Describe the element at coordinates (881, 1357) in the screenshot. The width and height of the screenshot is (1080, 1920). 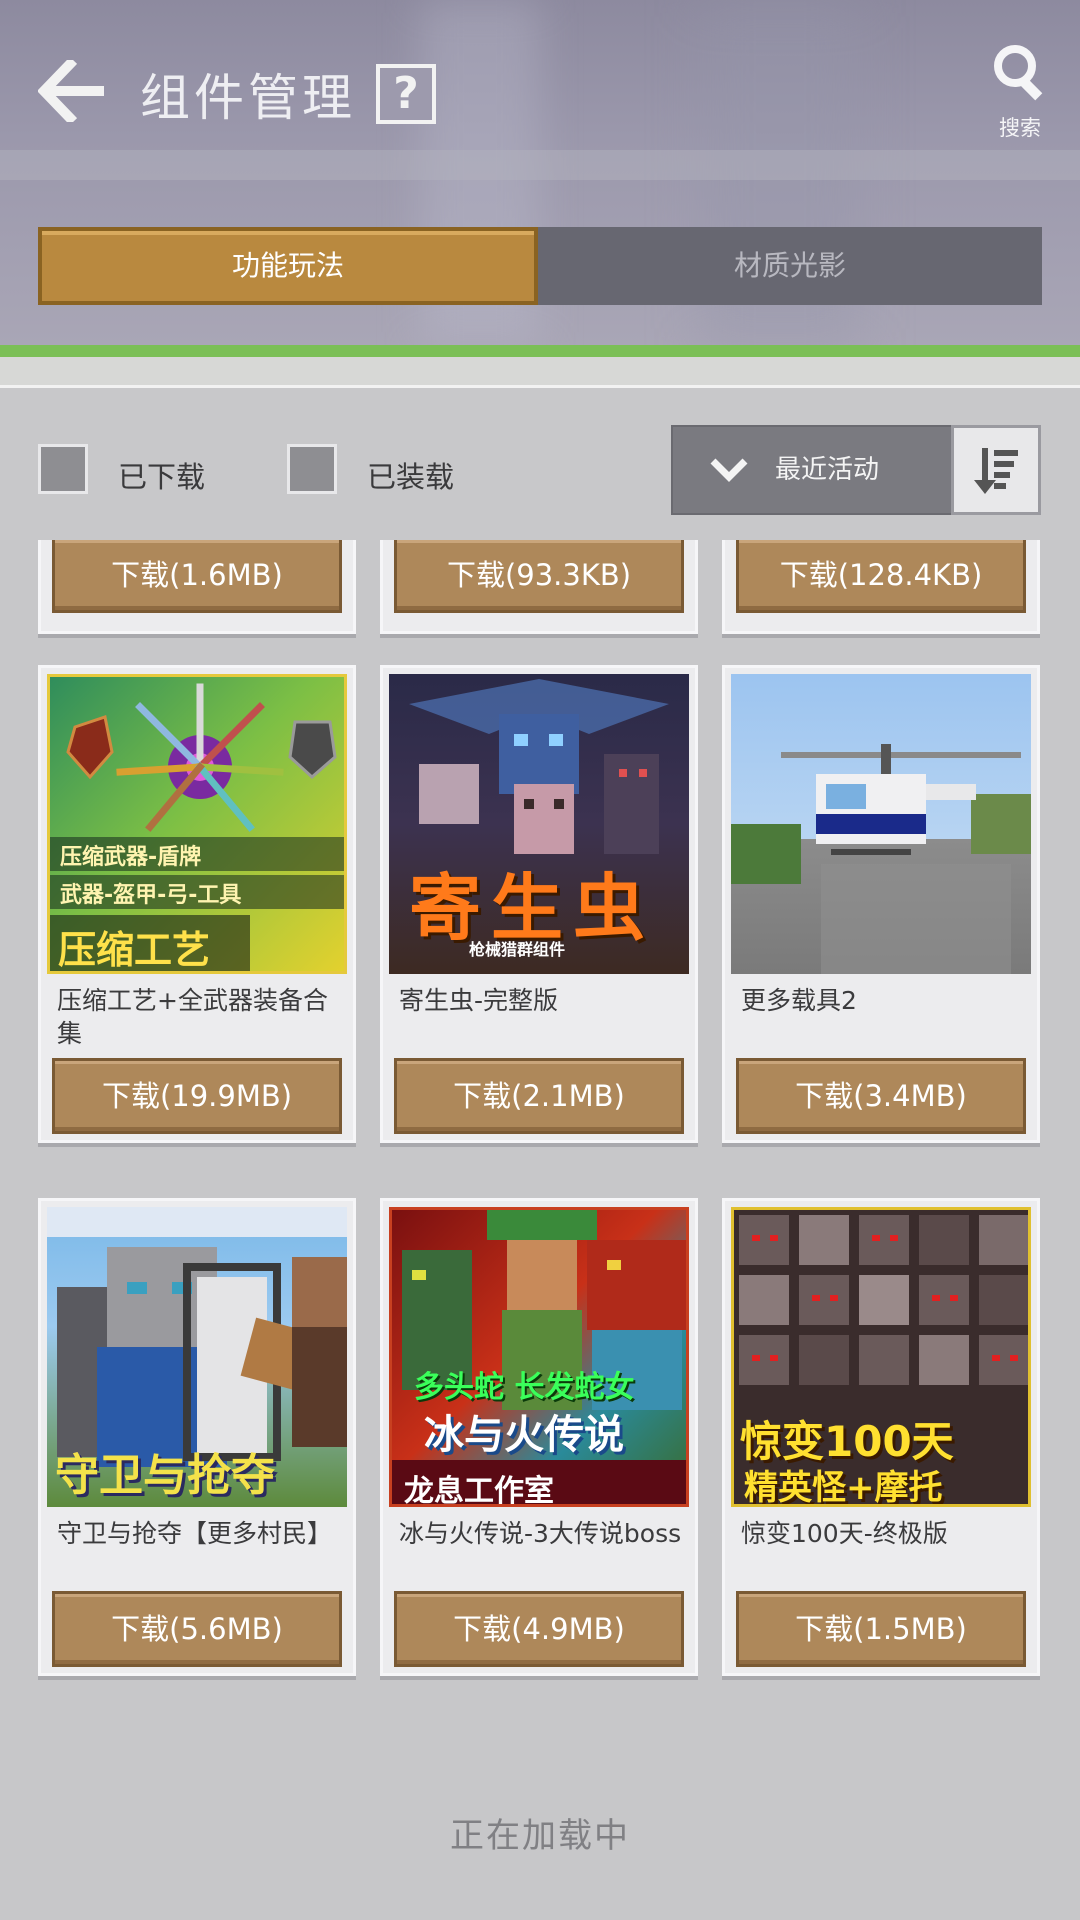
I see `addon-thumbnail: 惊变100天 精英怪+摩托` at that location.